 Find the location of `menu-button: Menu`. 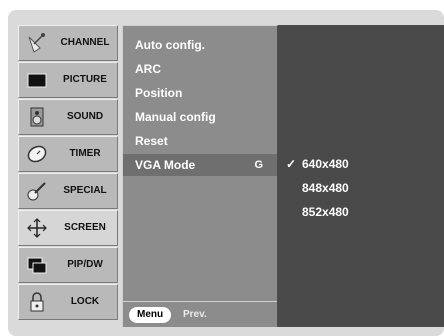

menu-button: Menu is located at coordinates (150, 315).